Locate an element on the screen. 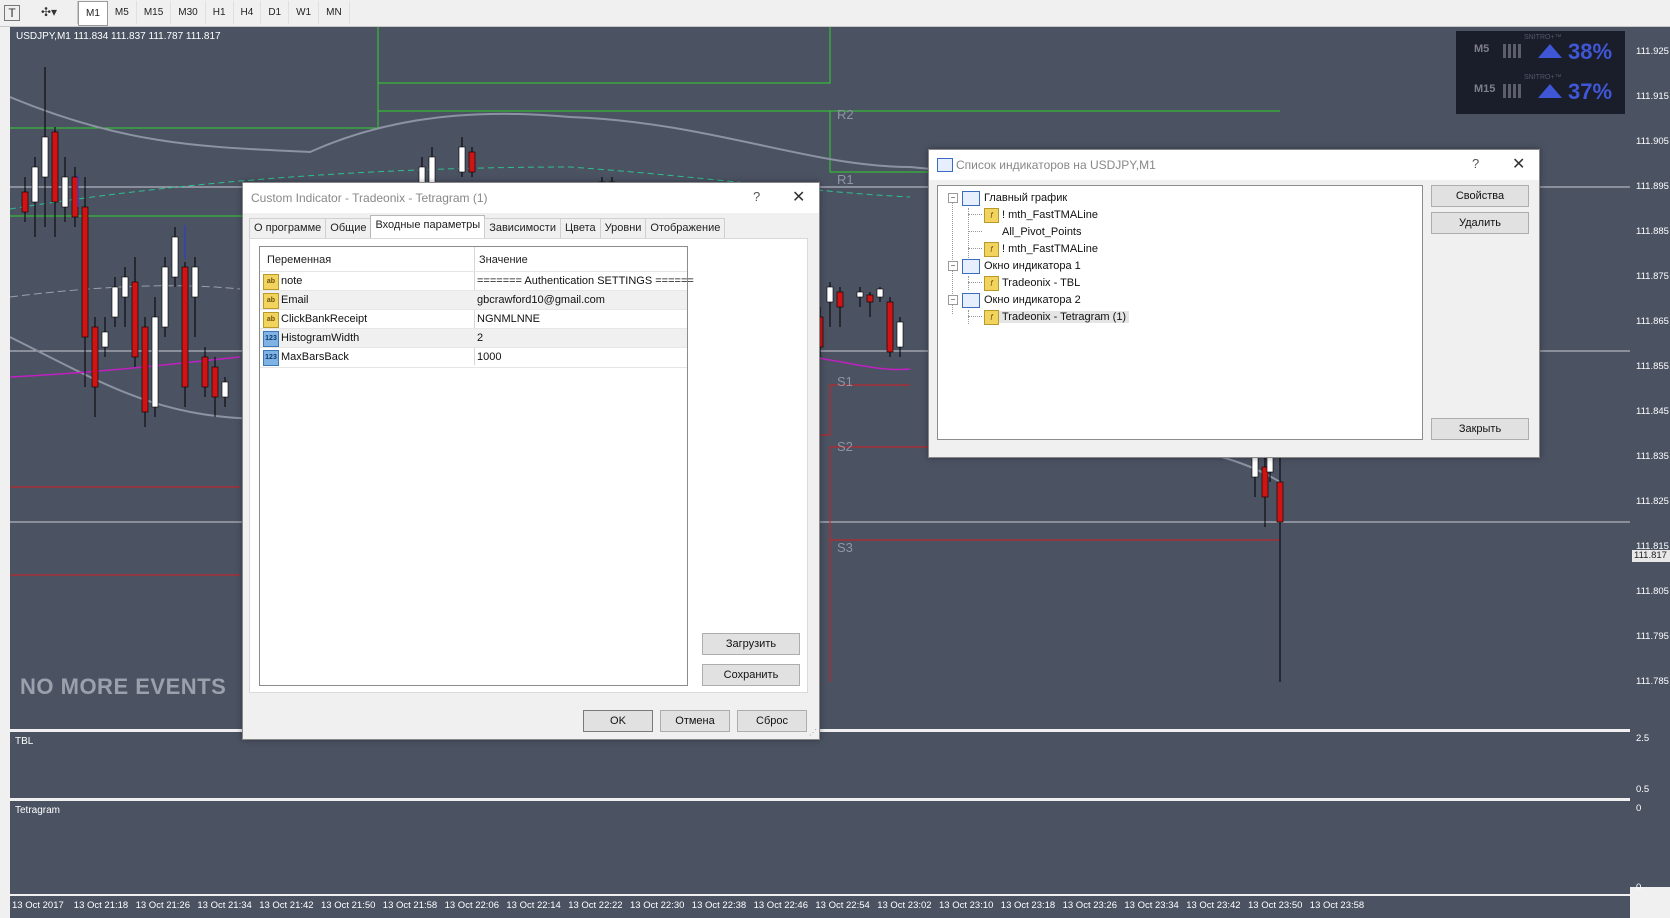 Image resolution: width=1670 pixels, height=918 pixels. tbl-axis-top: 2.5 is located at coordinates (1643, 738).